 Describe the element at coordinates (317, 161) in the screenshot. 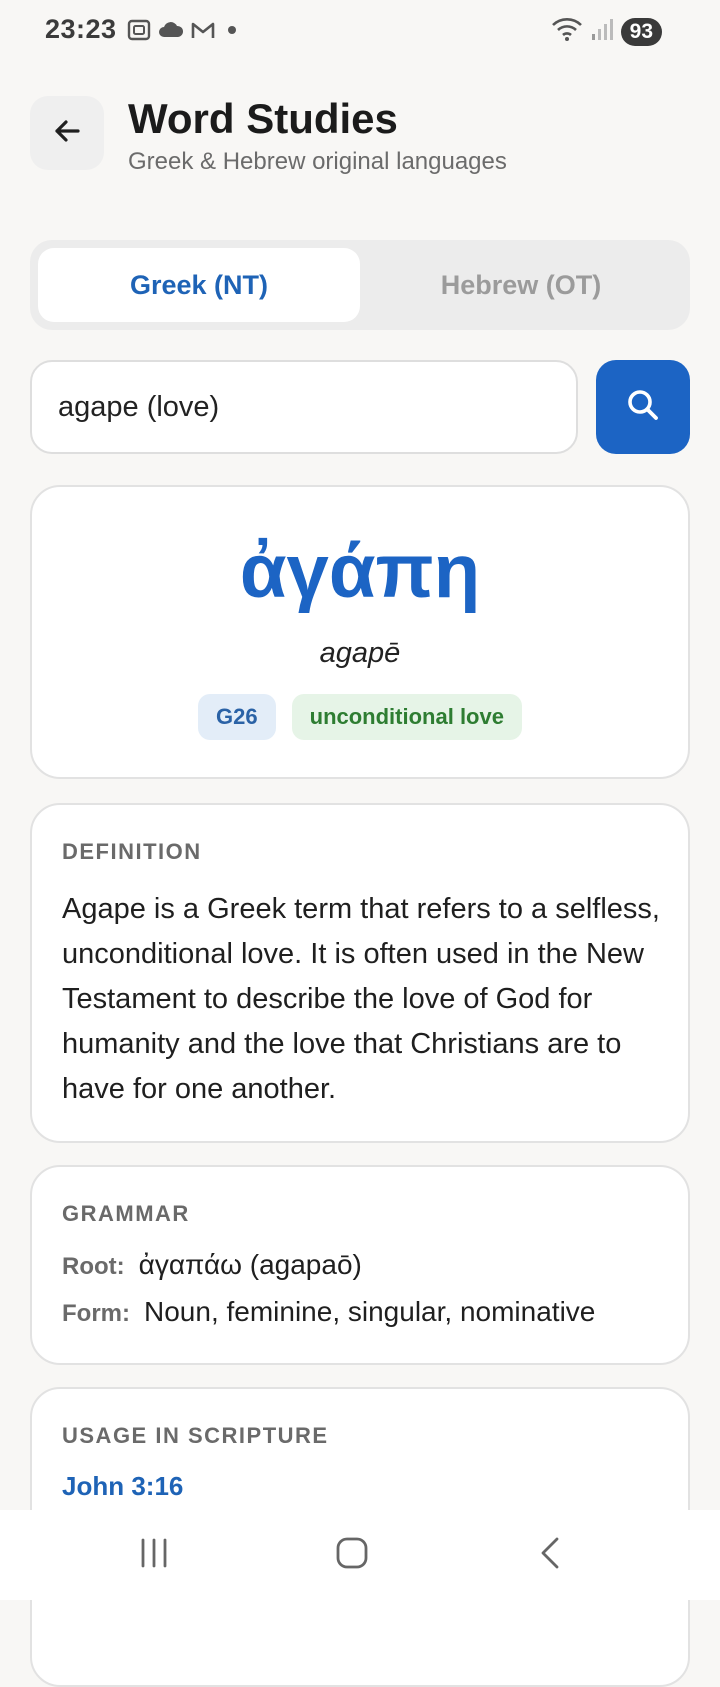

I see `page-subtitle: Greek & Hebrew original languages` at that location.